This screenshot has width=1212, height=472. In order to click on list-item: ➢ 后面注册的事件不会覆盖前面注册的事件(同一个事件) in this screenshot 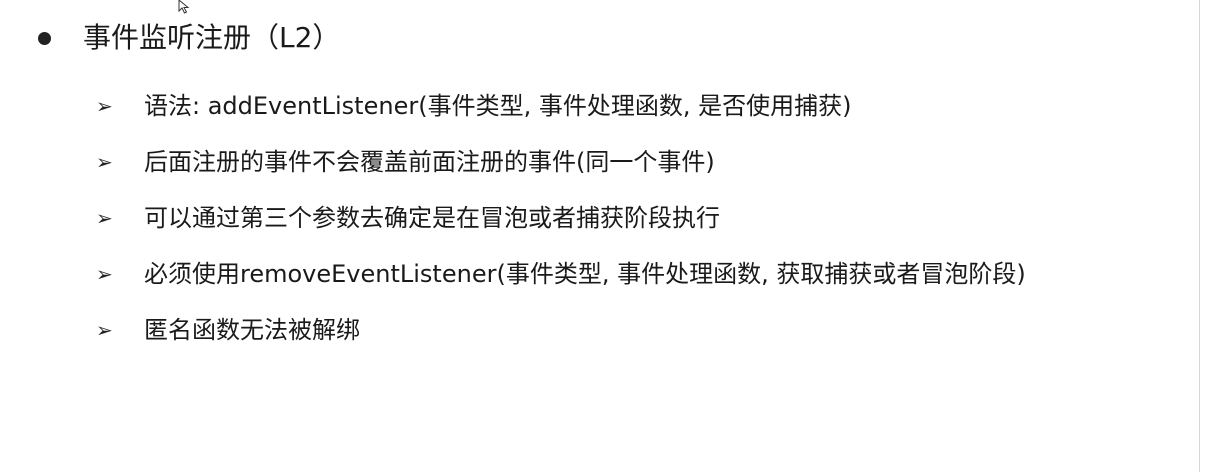, I will do `click(561, 162)`.